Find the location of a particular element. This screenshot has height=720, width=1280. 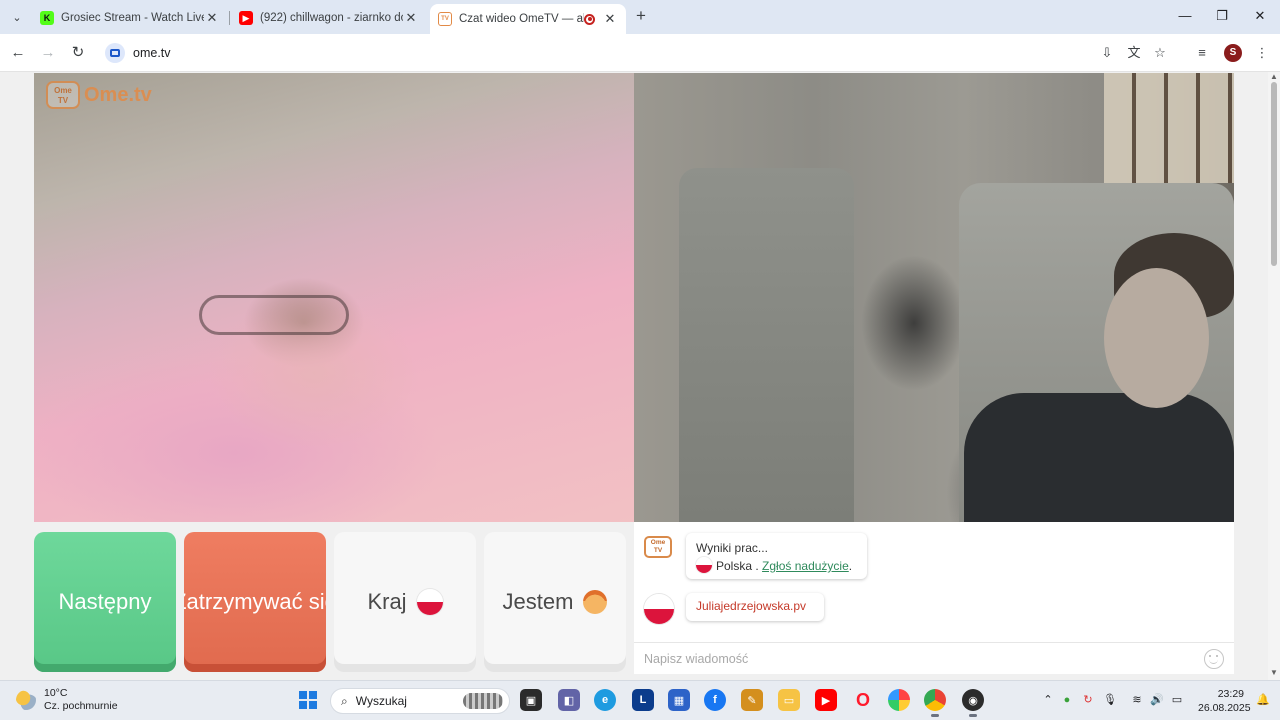

restore-button: ❐ is located at coordinates (1222, 17).